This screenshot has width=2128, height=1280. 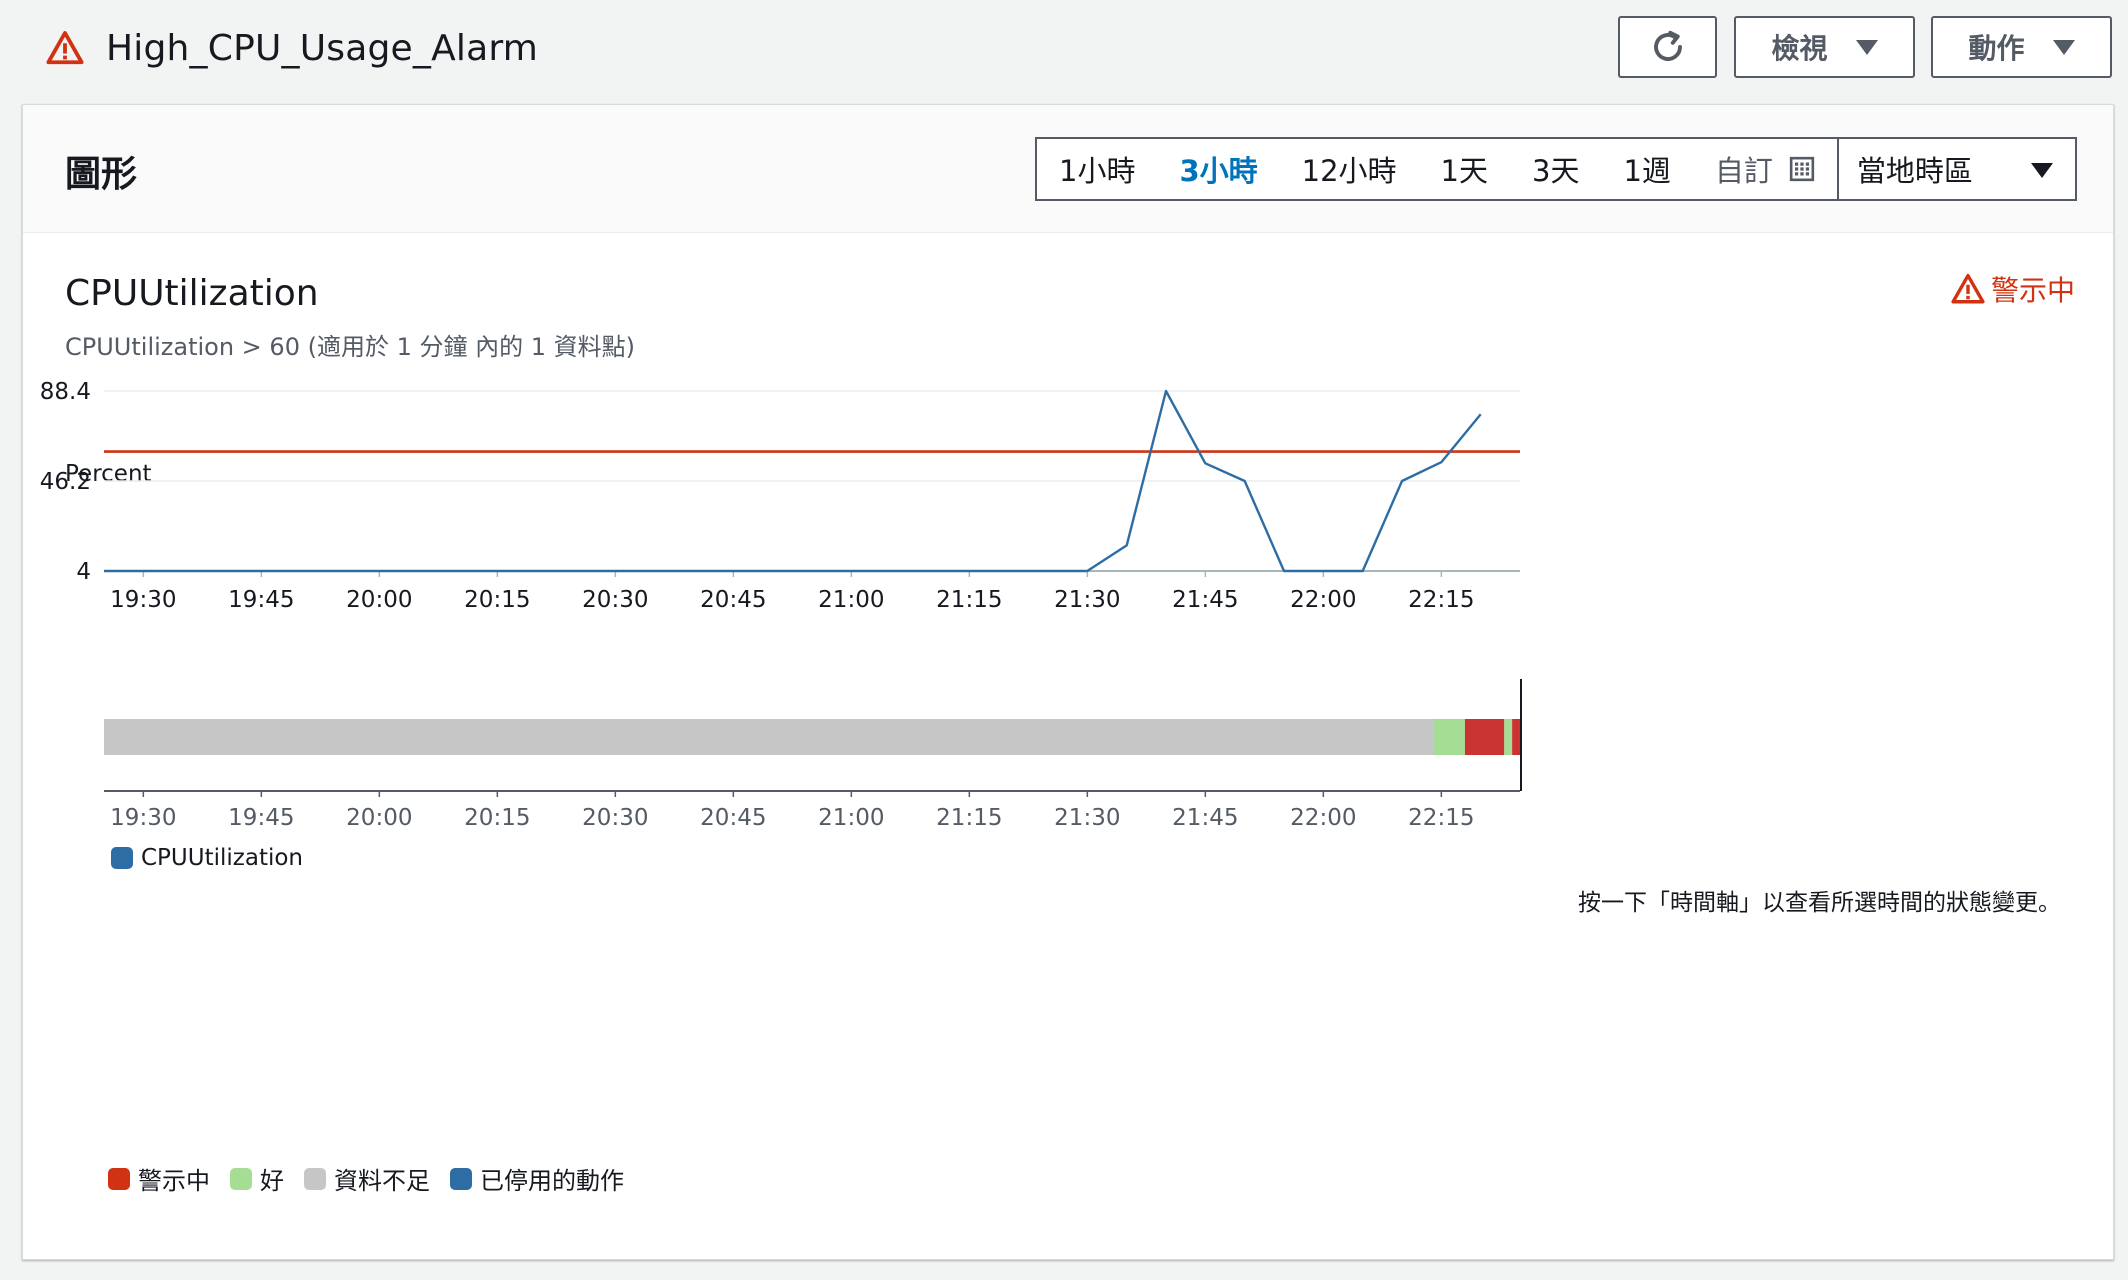 I want to click on legend-label: 好, so click(x=272, y=1181).